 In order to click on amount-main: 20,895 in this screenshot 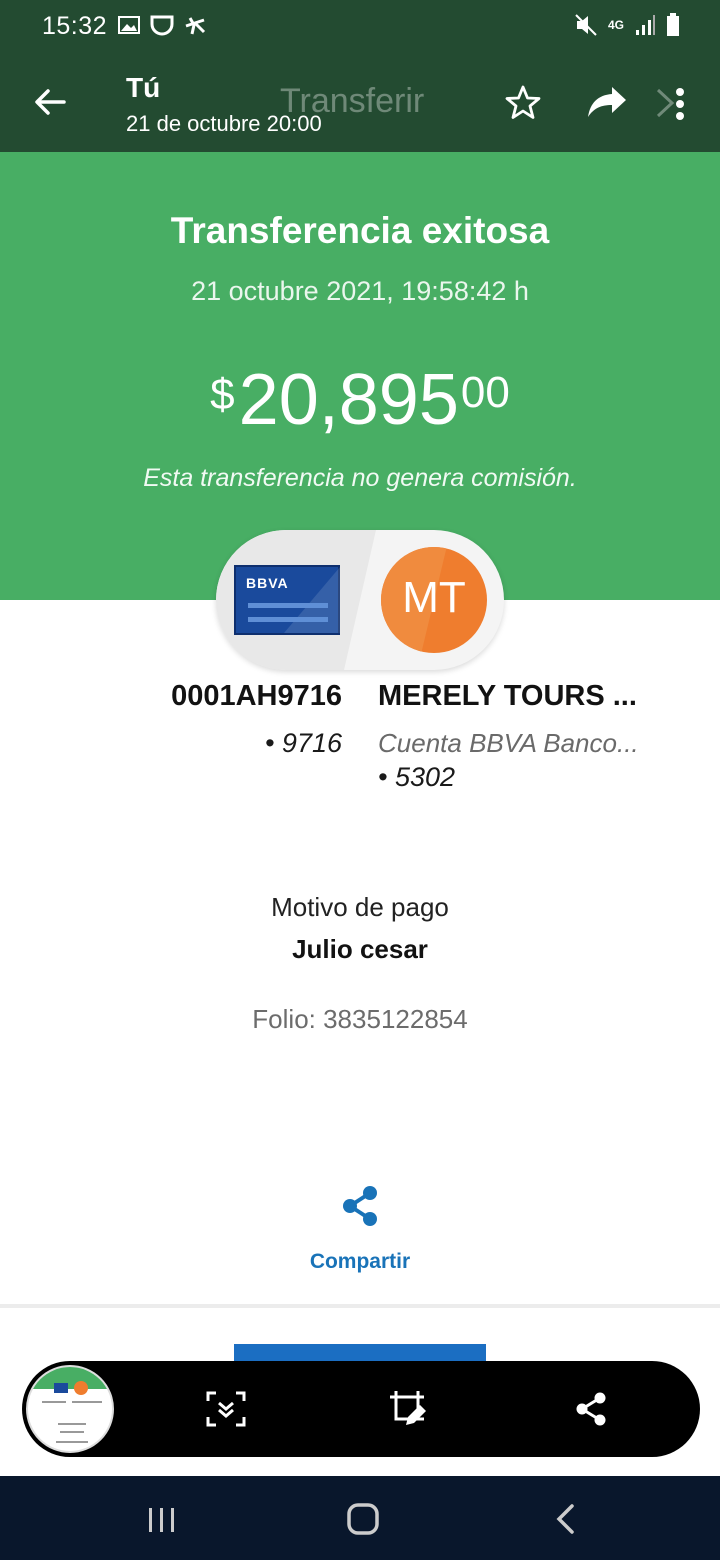, I will do `click(348, 400)`.